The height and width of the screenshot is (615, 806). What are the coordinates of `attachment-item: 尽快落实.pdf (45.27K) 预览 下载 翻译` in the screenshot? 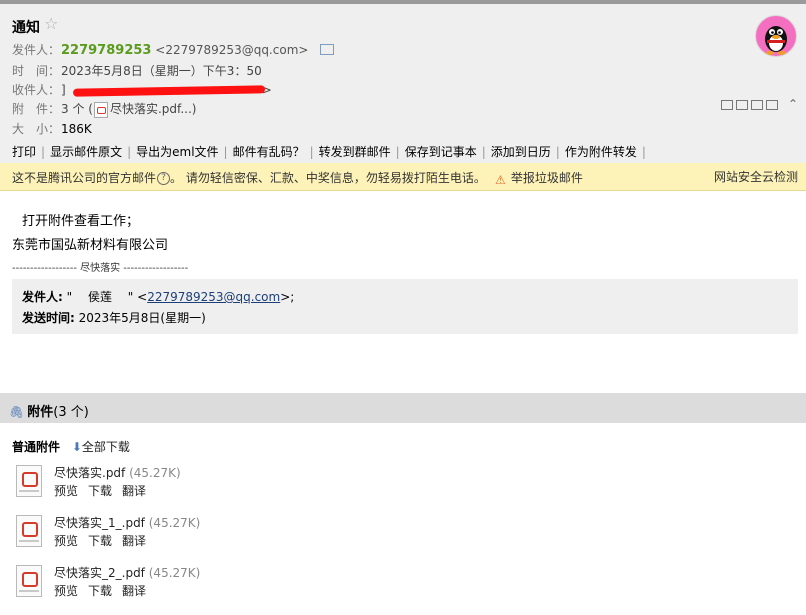 It's located at (162, 483).